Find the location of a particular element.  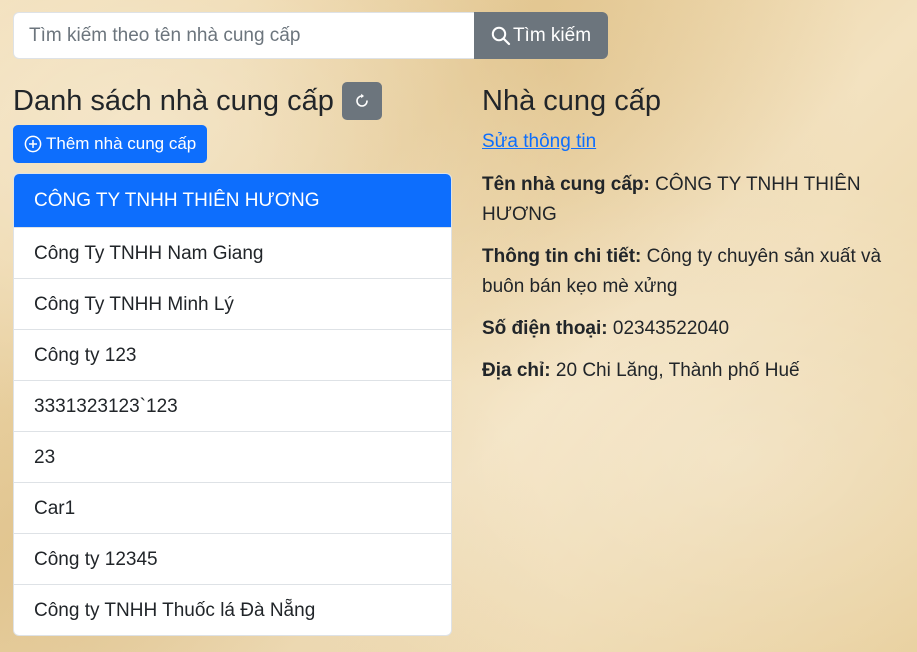

detail-address: Địa chỉ: 20 Chi Lăng, Thành phố Huế is located at coordinates (692, 371).